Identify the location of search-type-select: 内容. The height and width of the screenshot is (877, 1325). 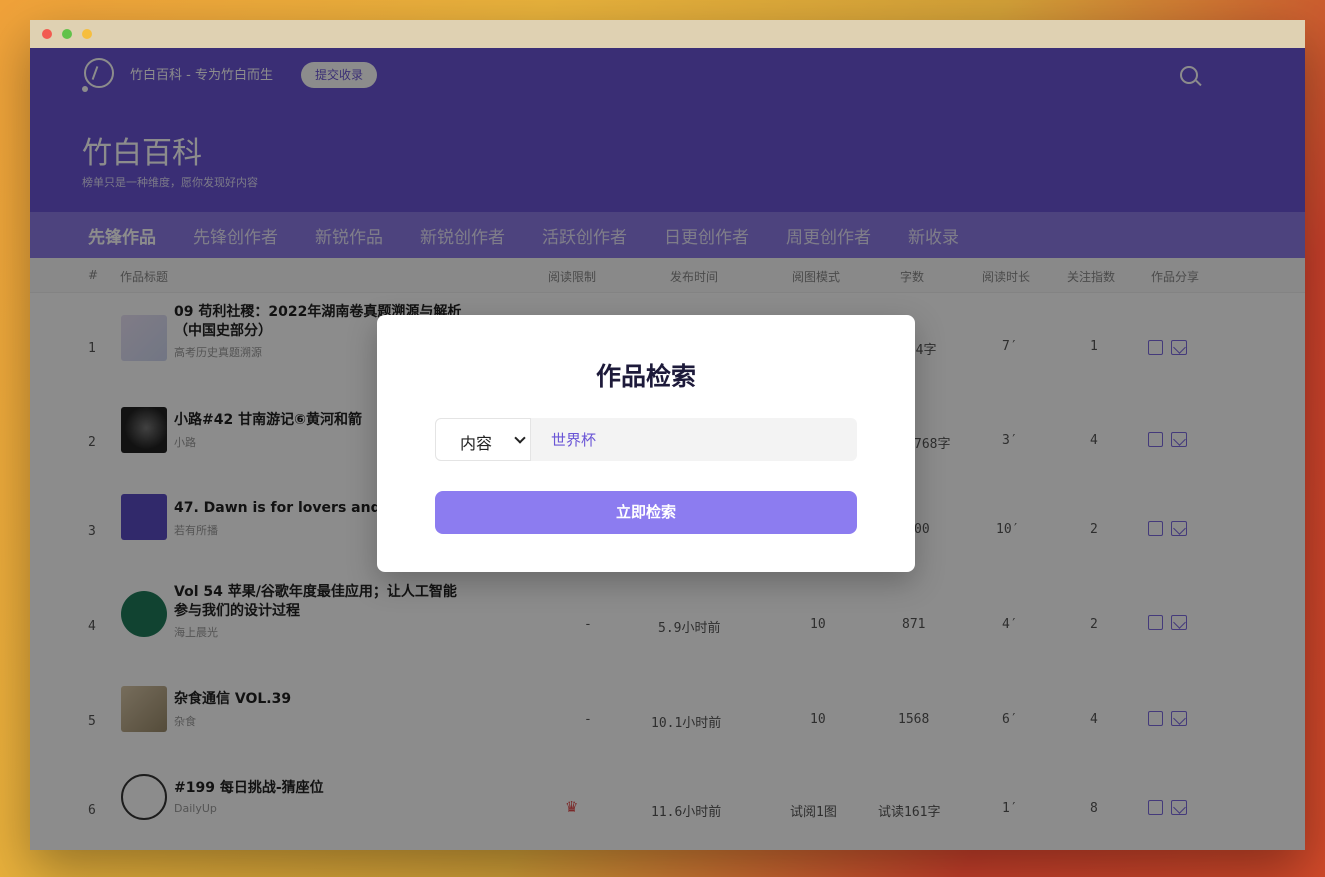
(483, 439).